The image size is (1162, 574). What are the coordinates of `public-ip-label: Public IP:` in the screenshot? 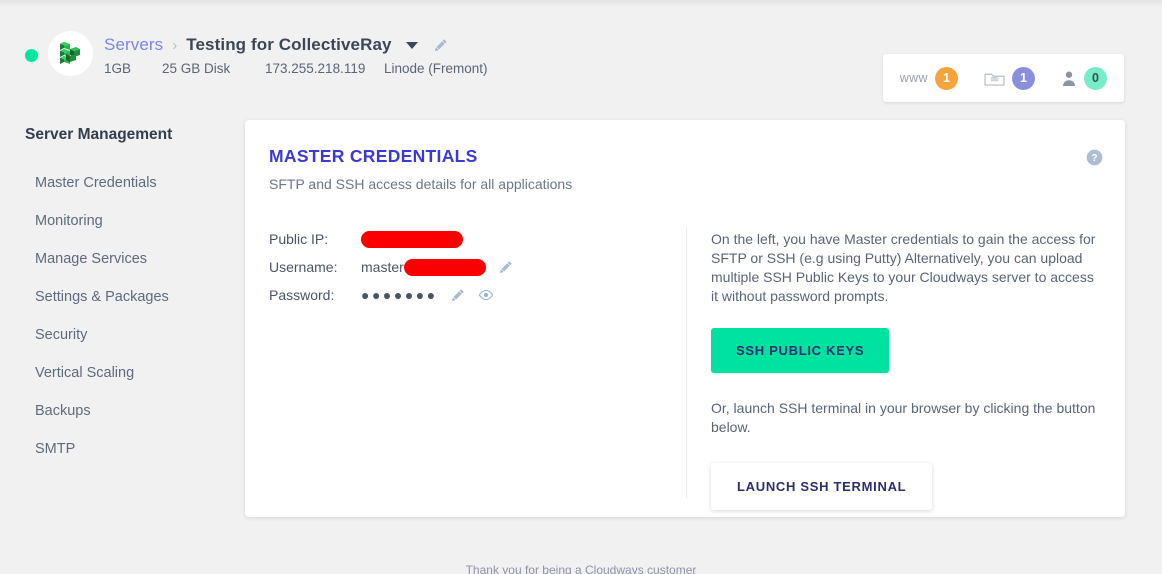 It's located at (299, 239).